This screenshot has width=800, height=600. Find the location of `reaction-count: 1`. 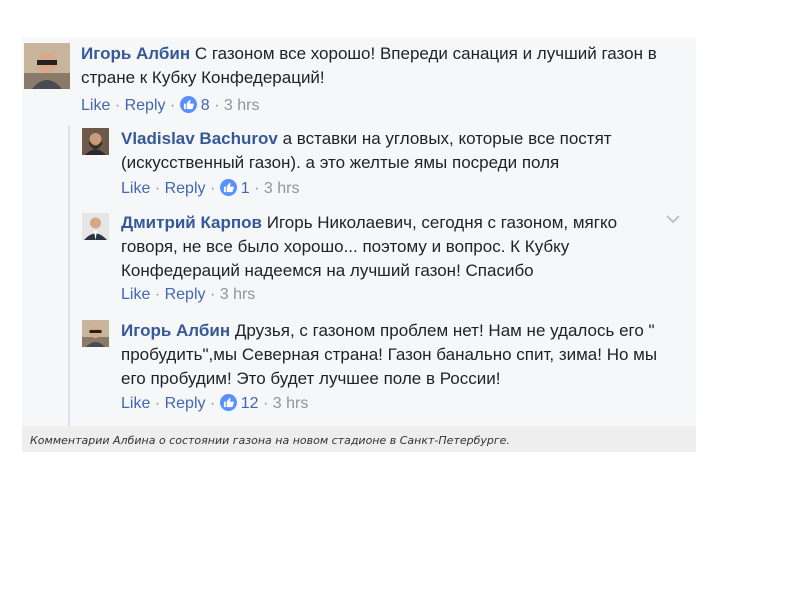

reaction-count: 1 is located at coordinates (245, 188).